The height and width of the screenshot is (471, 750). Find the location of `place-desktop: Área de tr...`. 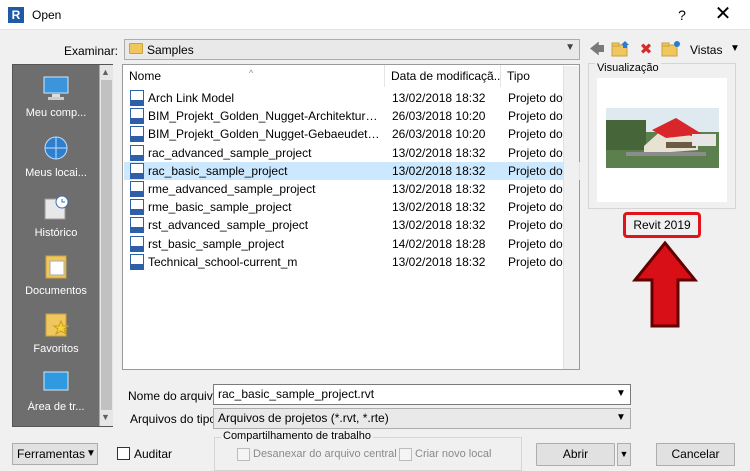

place-desktop: Área de tr... is located at coordinates (56, 390).